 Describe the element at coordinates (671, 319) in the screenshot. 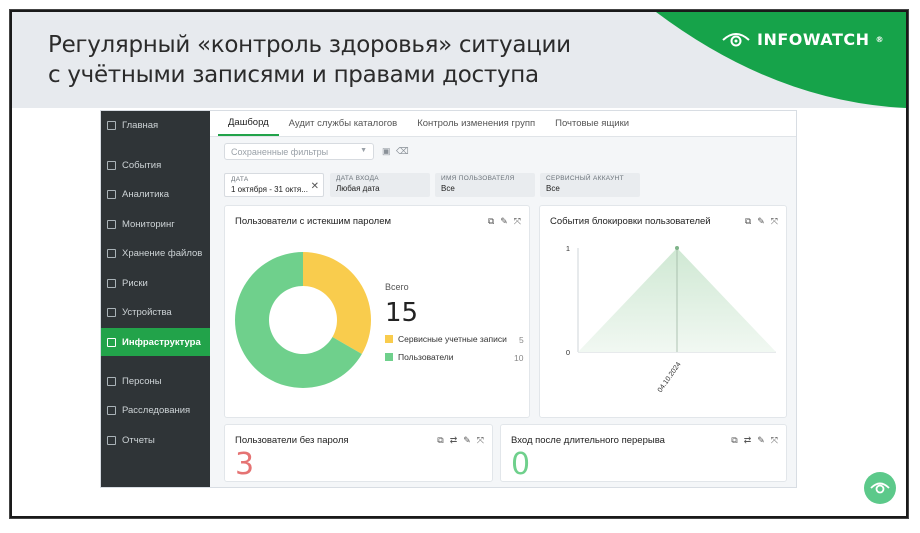

I see `area-chart: 04.10.2024 1 0` at that location.